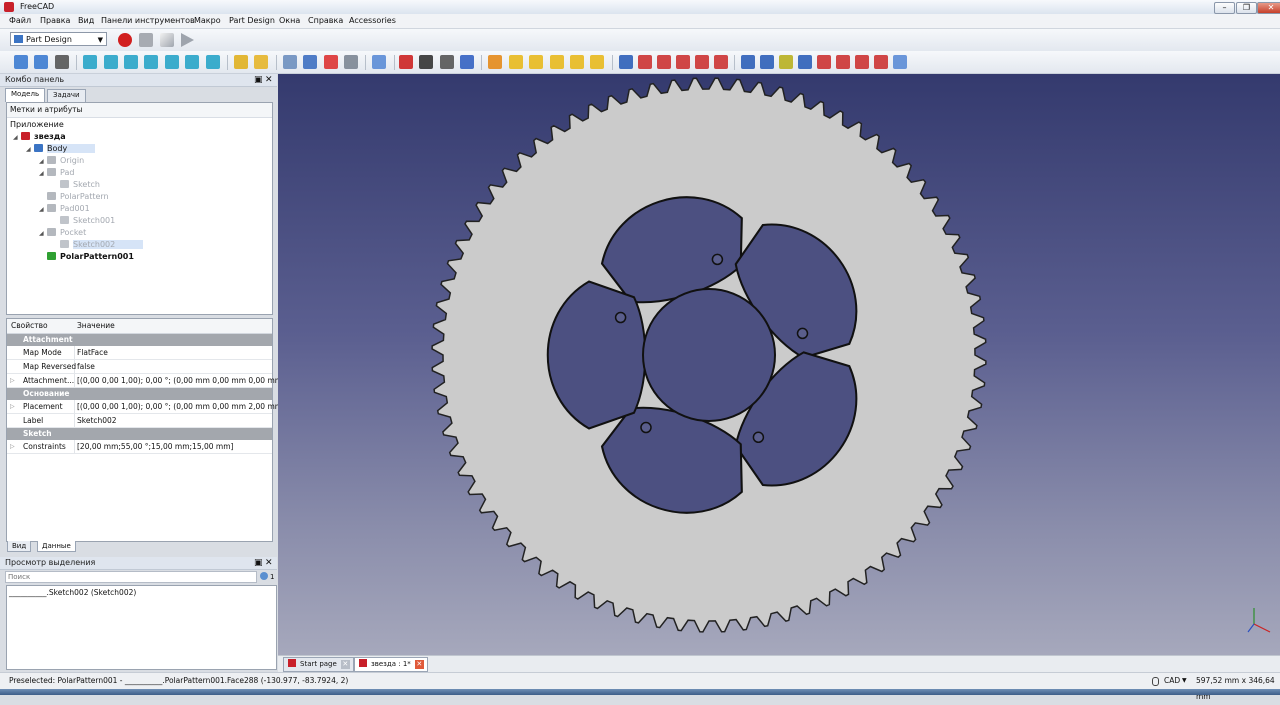 The image size is (1280, 705). Describe the element at coordinates (97, 420) in the screenshot. I see `property-value: Sketch002` at that location.